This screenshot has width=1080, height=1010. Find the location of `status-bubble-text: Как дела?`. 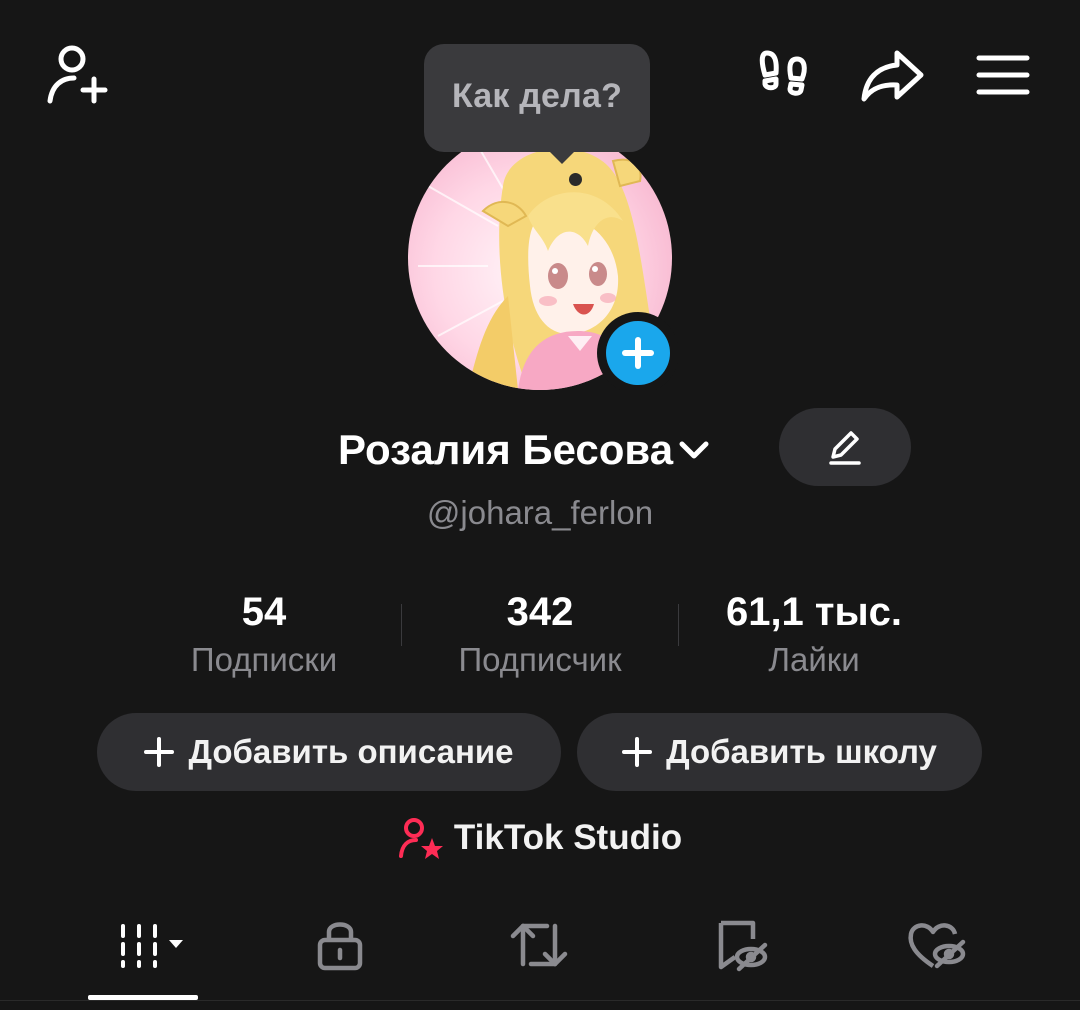

status-bubble-text: Как дела? is located at coordinates (537, 95).